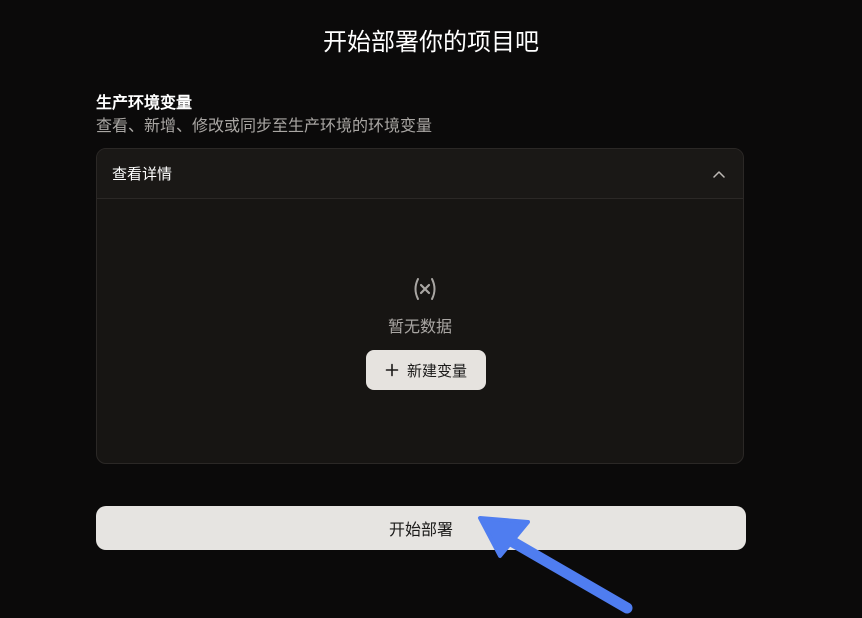  Describe the element at coordinates (421, 528) in the screenshot. I see `start-deploy-button: 开始部署` at that location.